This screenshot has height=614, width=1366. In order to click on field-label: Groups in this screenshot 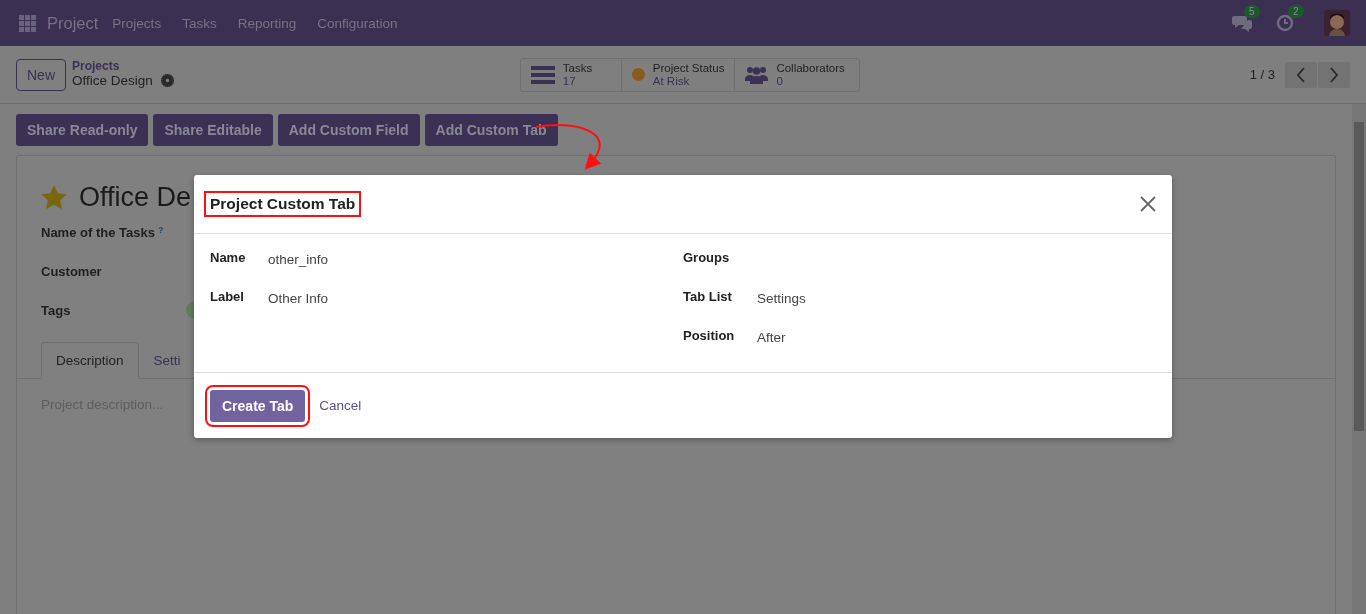, I will do `click(707, 257)`.